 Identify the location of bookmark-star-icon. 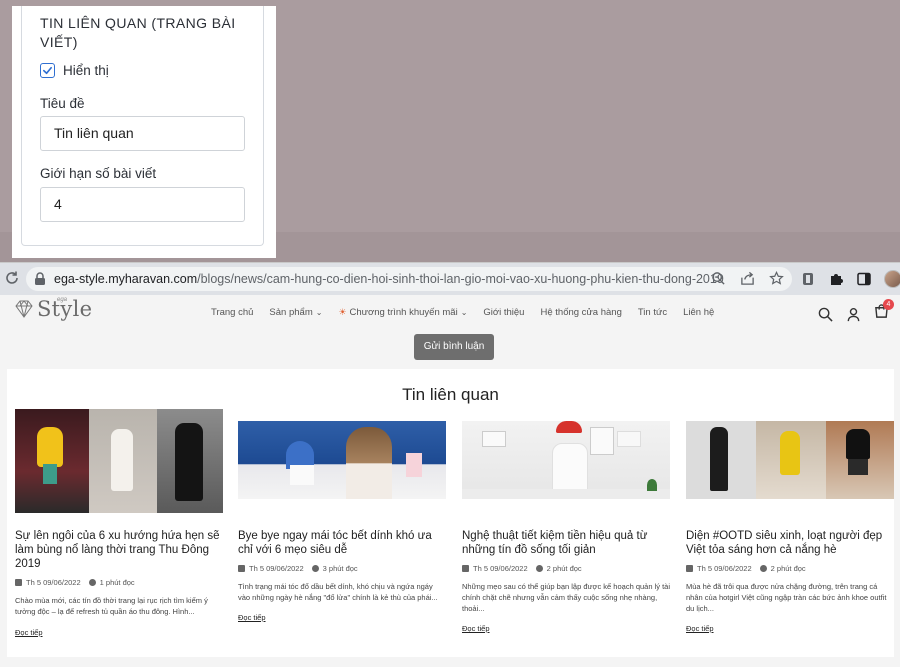
(776, 278).